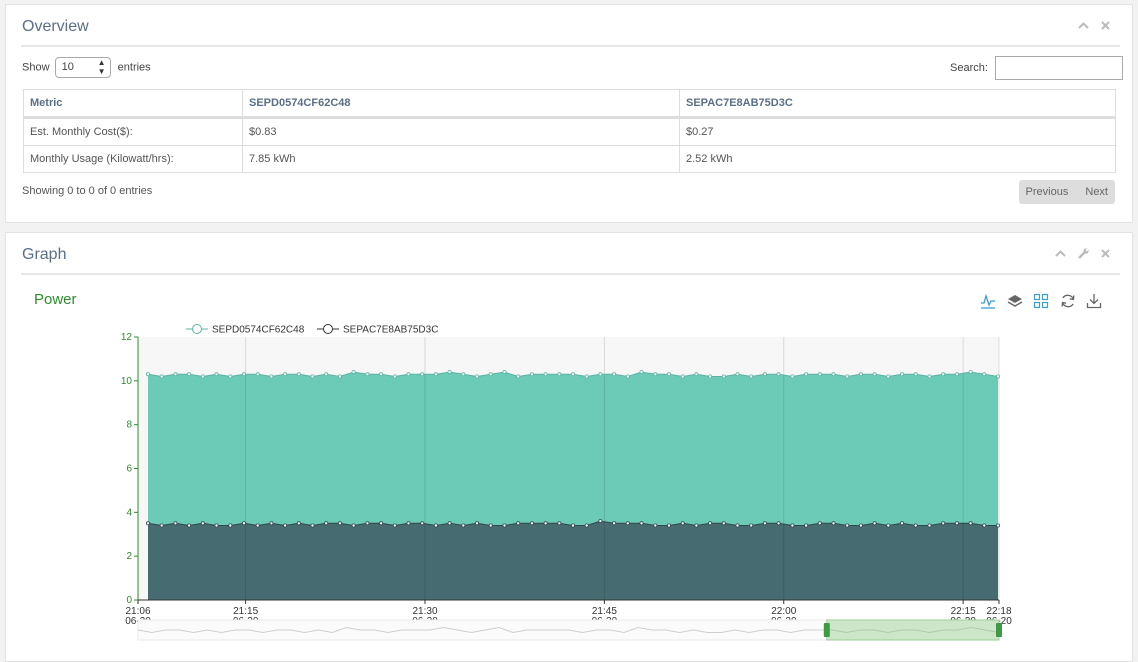 The height and width of the screenshot is (662, 1138). Describe the element at coordinates (569, 131) in the screenshot. I see `table-row: Est. Monthly Cost($): $0.83 $0.27` at that location.